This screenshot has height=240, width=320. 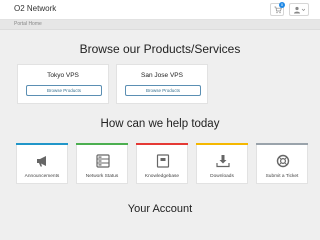 I want to click on help-card-label: Submit a Ticket, so click(x=282, y=176).